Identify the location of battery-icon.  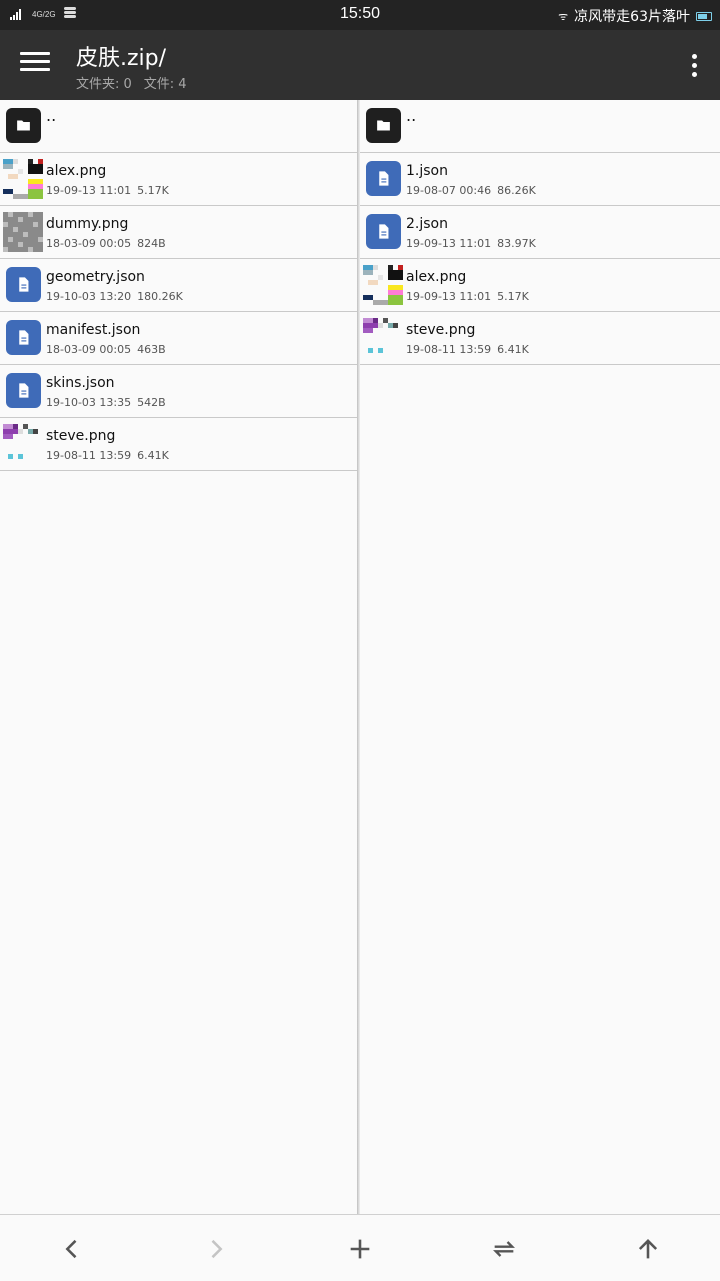
(704, 16).